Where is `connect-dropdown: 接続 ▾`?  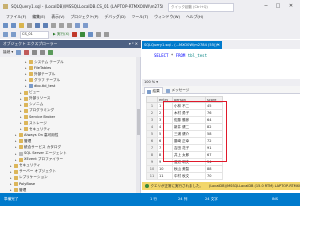 connect-dropdown: 接続 ▾ is located at coordinates (8, 52).